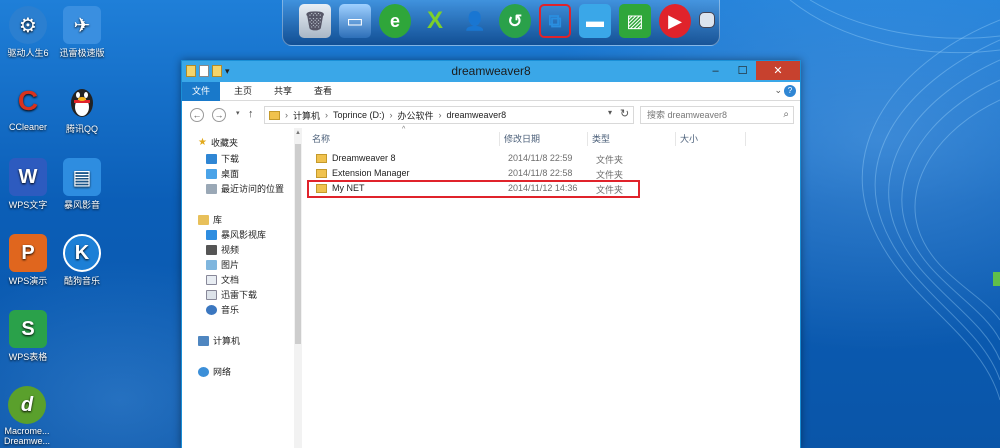 This screenshot has width=1000, height=448. What do you see at coordinates (203, 219) in the screenshot?
I see `library-icon` at bounding box center [203, 219].